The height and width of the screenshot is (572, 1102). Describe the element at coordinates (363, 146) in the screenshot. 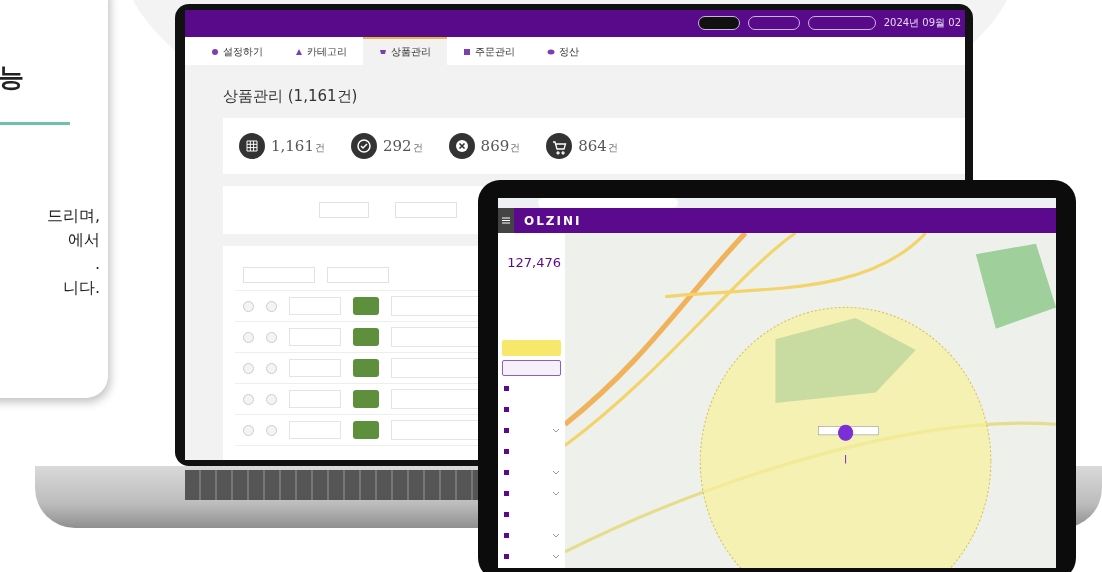

I see `check-icon` at that location.